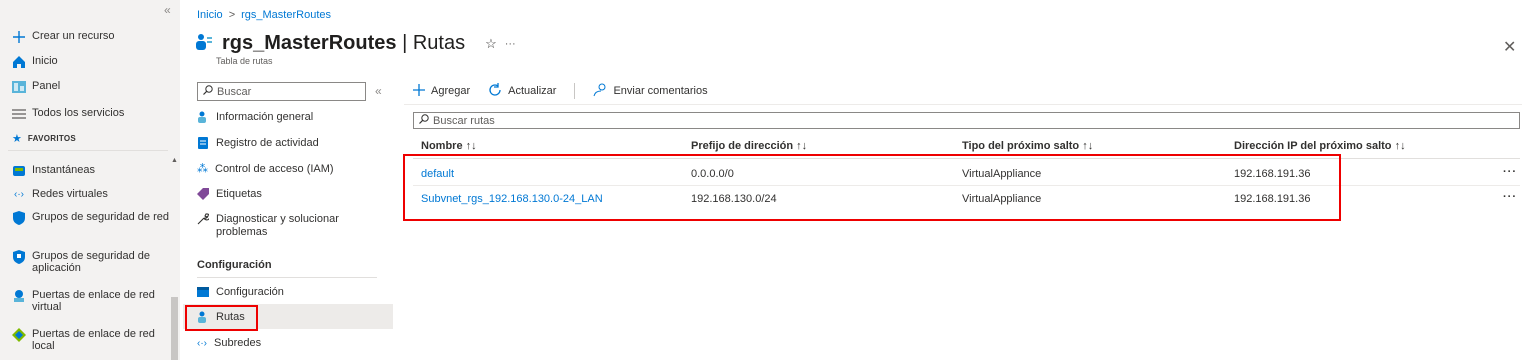 Image resolution: width=1536 pixels, height=360 pixels. What do you see at coordinates (1509, 47) in the screenshot?
I see `close-icon: ✕` at bounding box center [1509, 47].